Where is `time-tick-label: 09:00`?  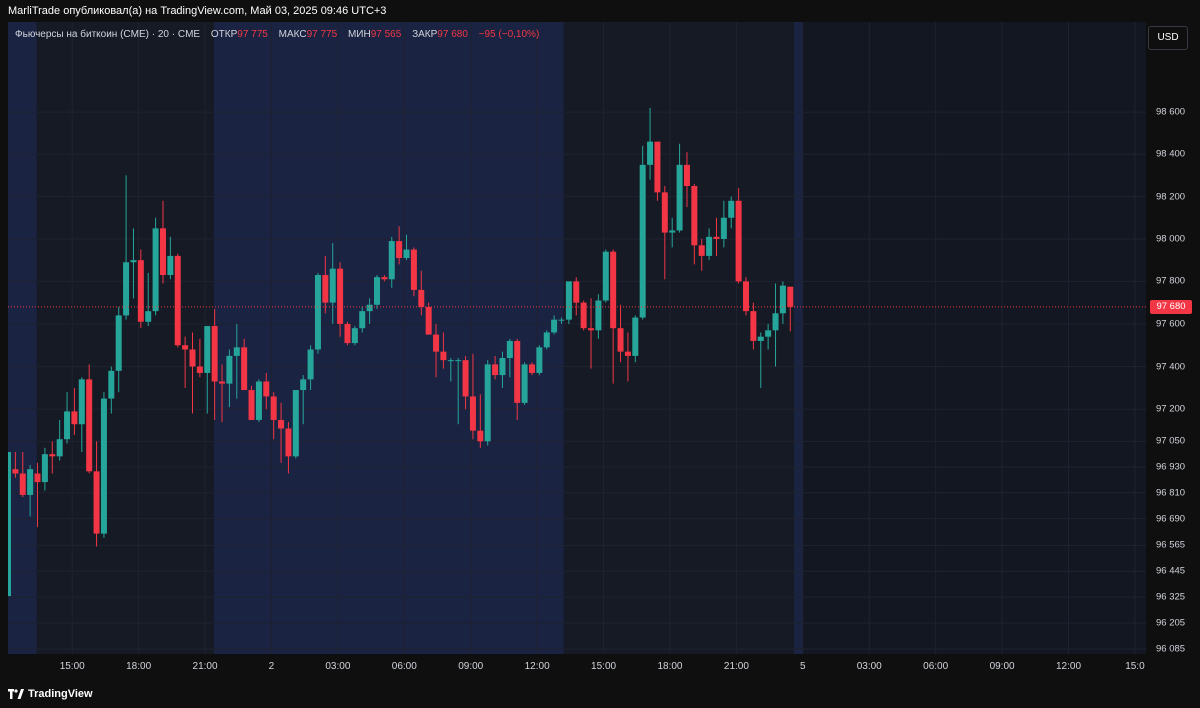 time-tick-label: 09:00 is located at coordinates (471, 666).